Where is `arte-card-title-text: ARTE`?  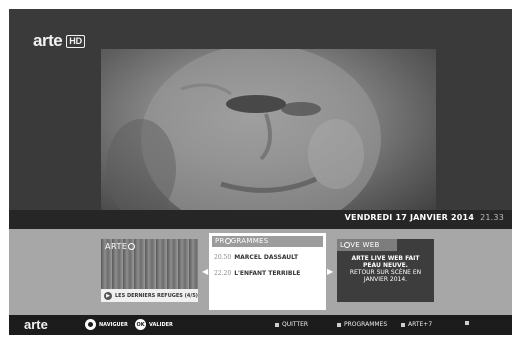 arte-card-title-text: ARTE is located at coordinates (116, 246).